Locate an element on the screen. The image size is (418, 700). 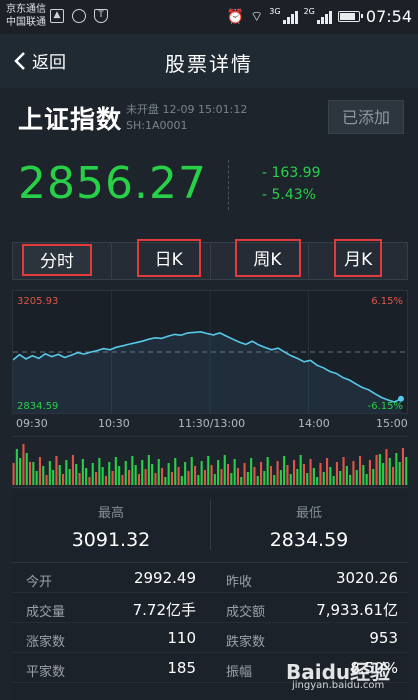
tab-daily-k: 日K is located at coordinates (161, 259).